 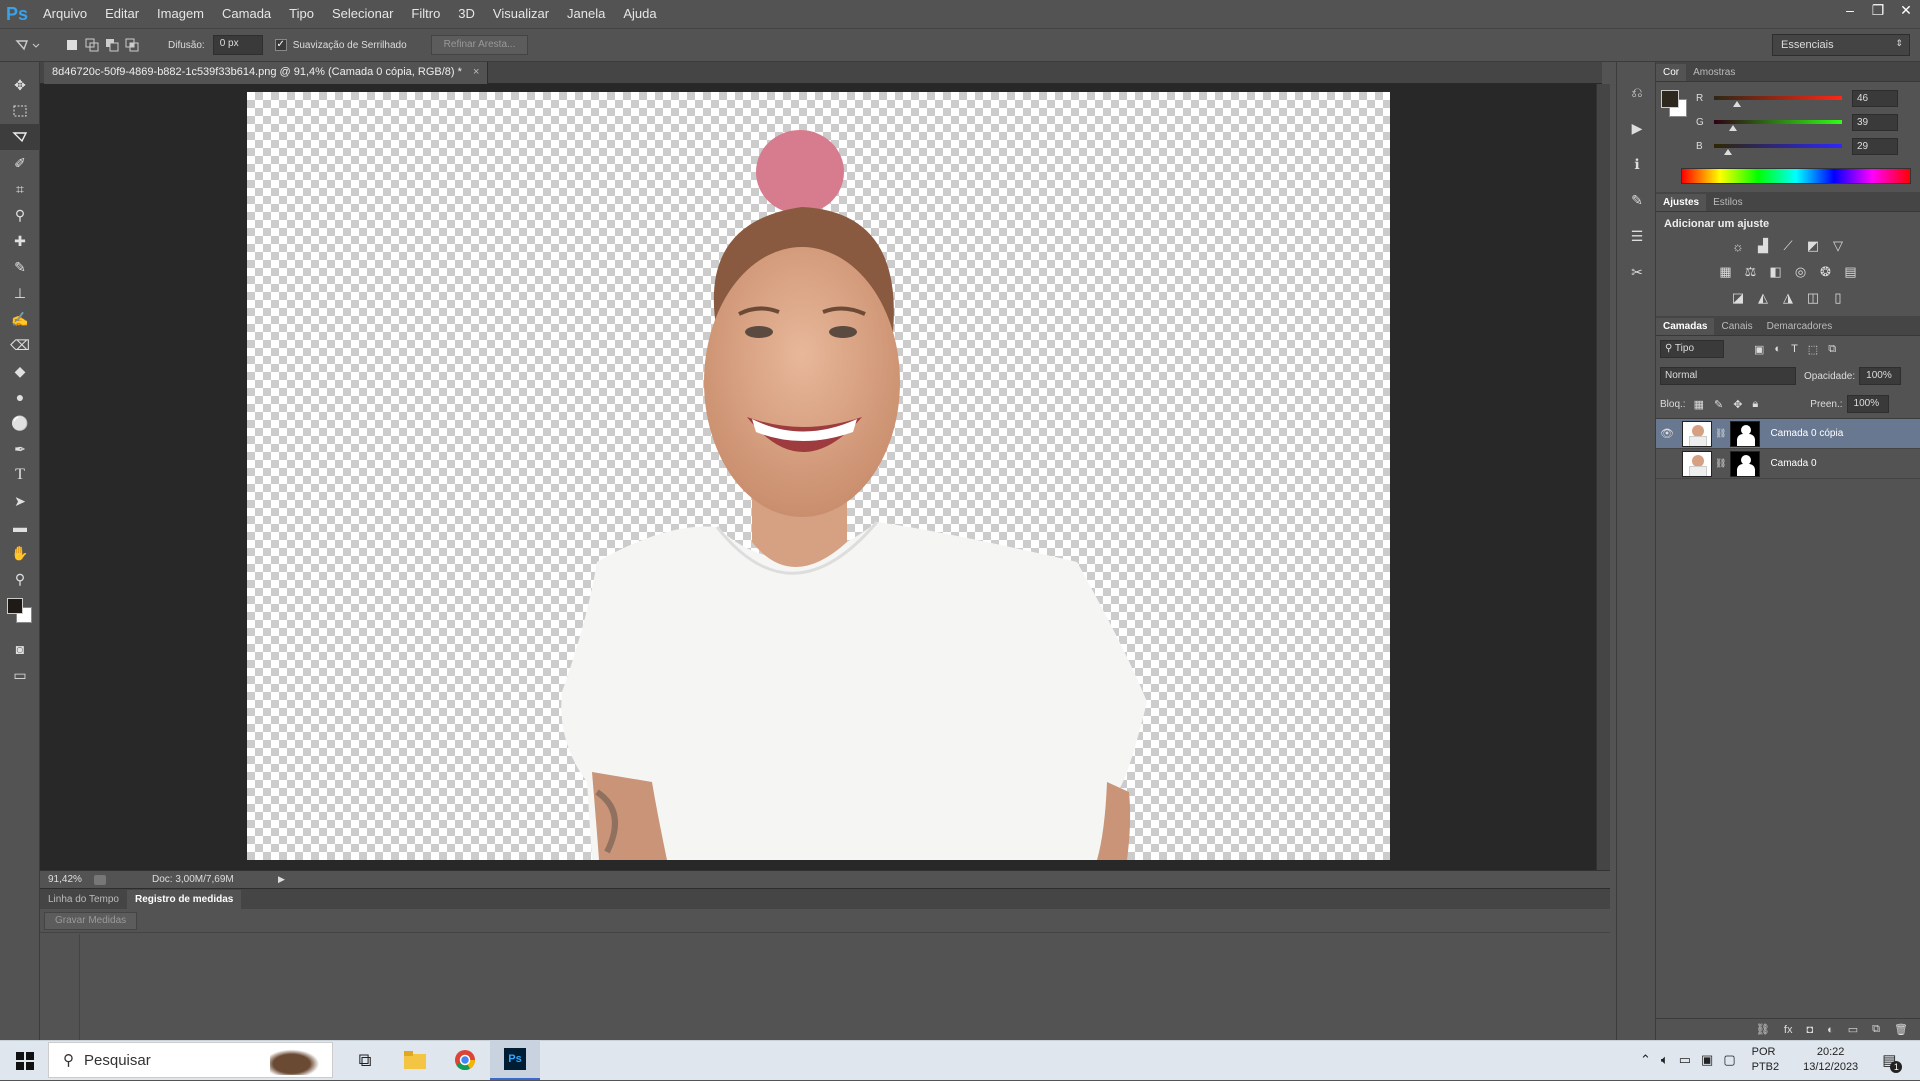 I want to click on color-swatches, so click(x=19, y=614).